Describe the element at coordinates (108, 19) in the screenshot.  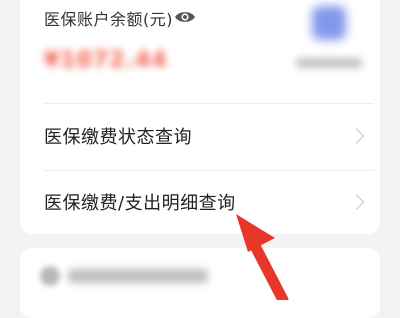
I see `balance-label: 医保账户余额(元)` at that location.